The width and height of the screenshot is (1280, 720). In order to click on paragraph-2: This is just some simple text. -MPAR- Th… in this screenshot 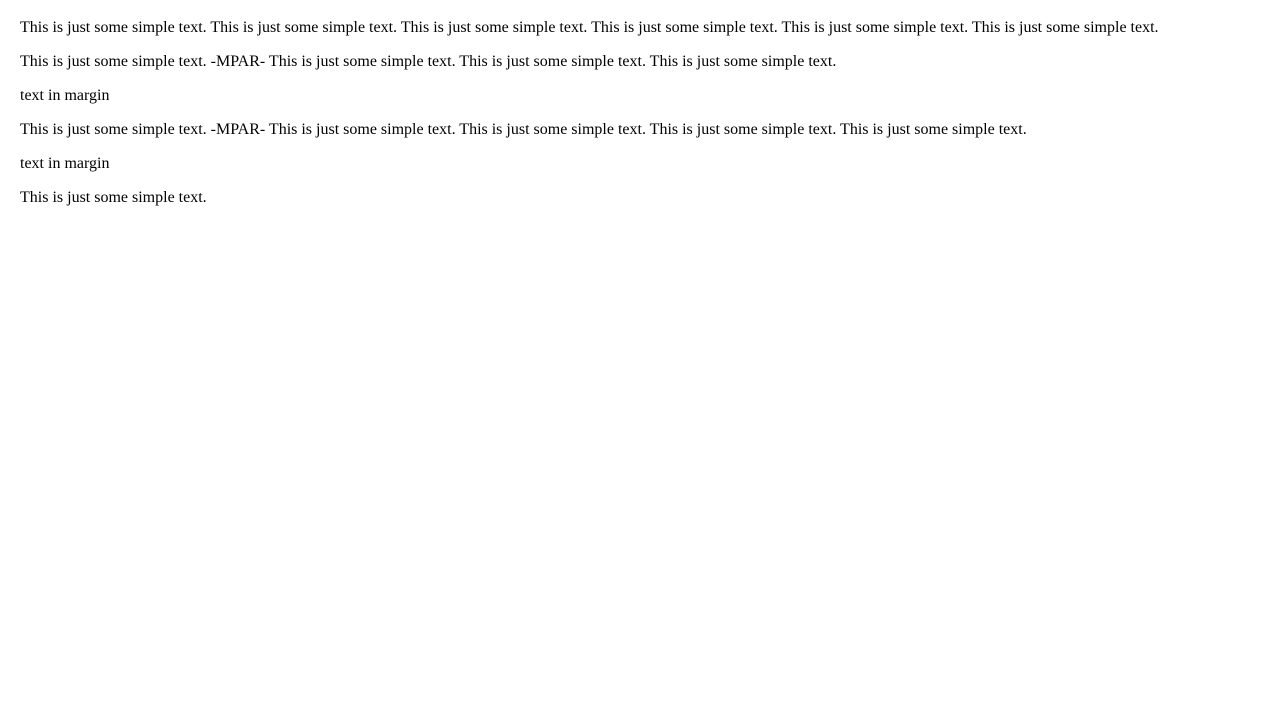, I will do `click(428, 61)`.